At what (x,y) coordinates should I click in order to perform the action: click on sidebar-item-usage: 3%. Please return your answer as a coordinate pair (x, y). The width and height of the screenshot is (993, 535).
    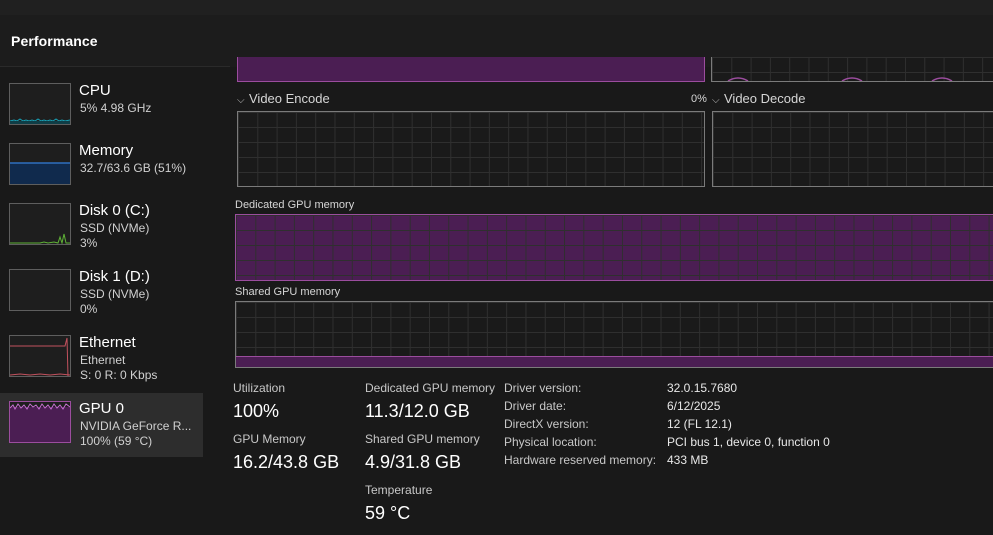
    Looking at the image, I should click on (89, 243).